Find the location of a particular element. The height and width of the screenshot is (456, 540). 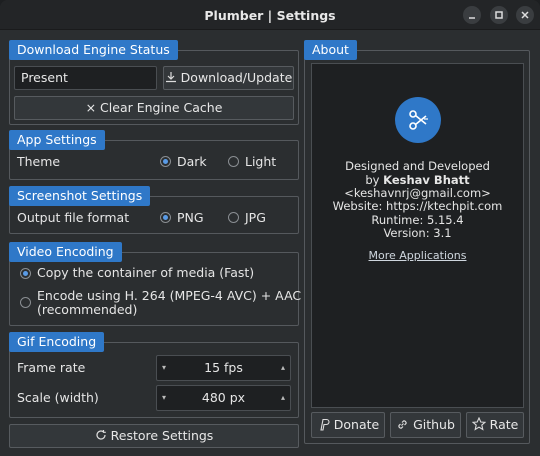

link-icon is located at coordinates (402, 424).